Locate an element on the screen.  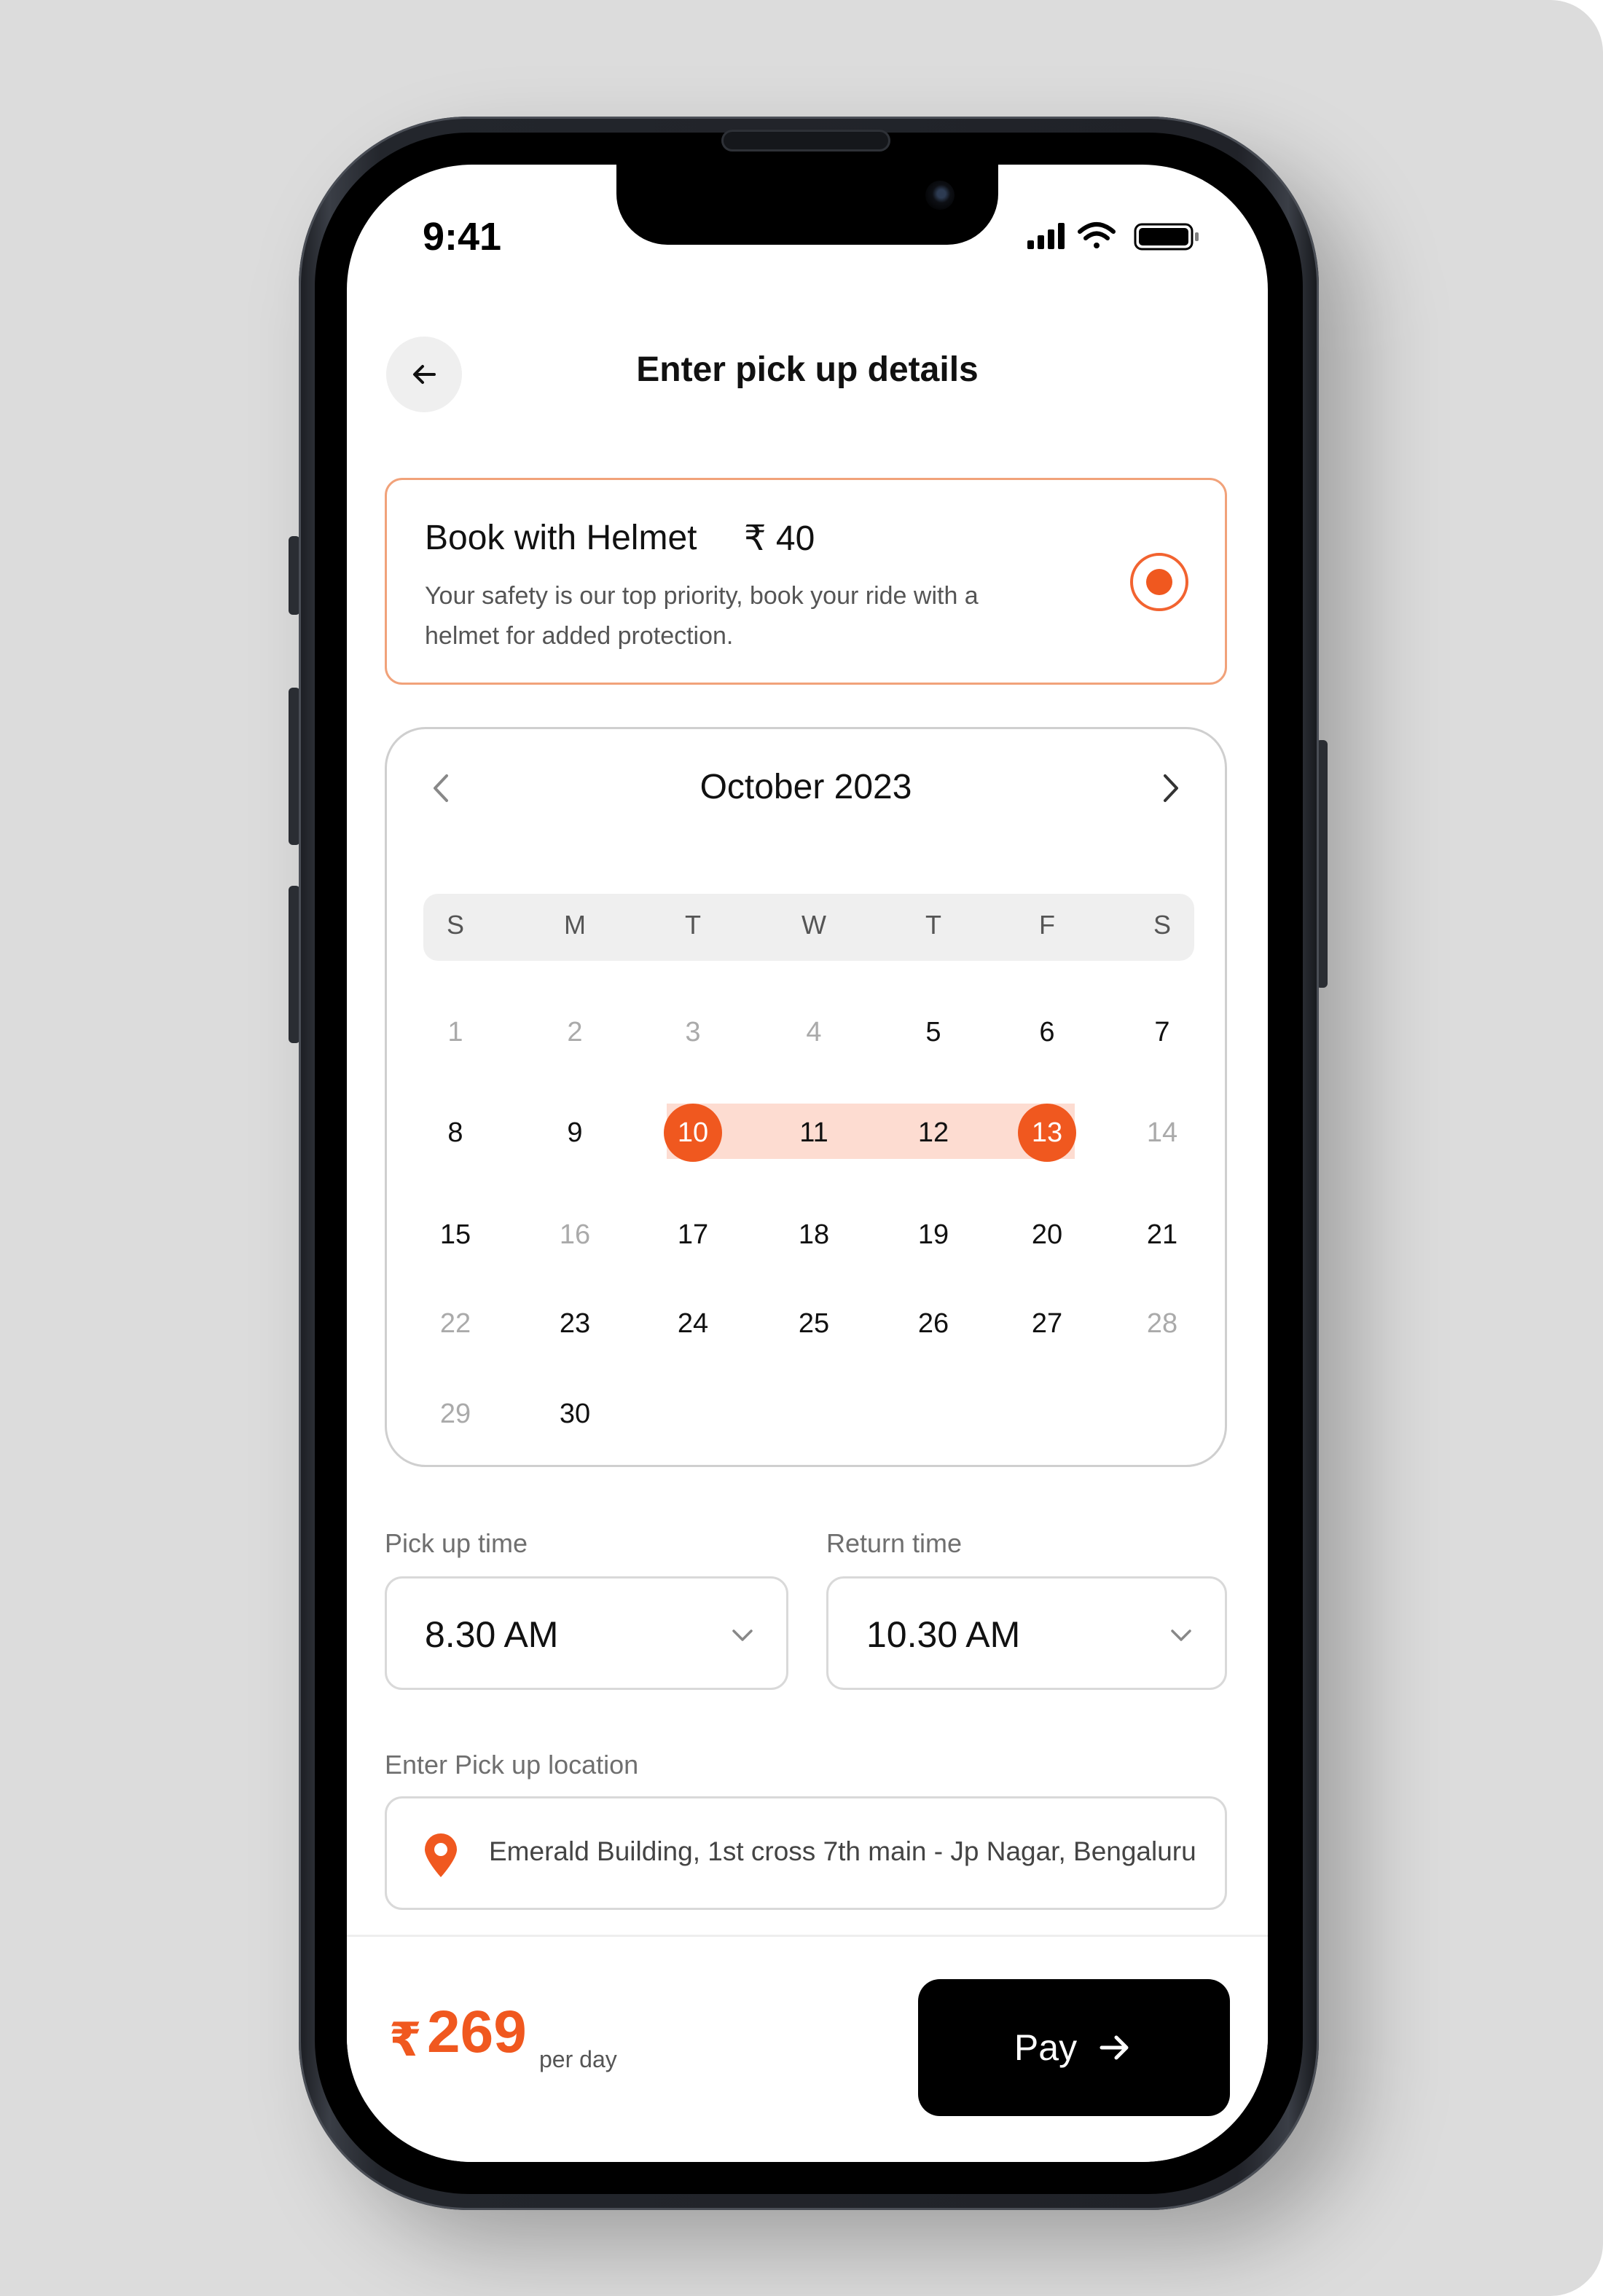
calendar-day: 5 is located at coordinates (933, 1032).